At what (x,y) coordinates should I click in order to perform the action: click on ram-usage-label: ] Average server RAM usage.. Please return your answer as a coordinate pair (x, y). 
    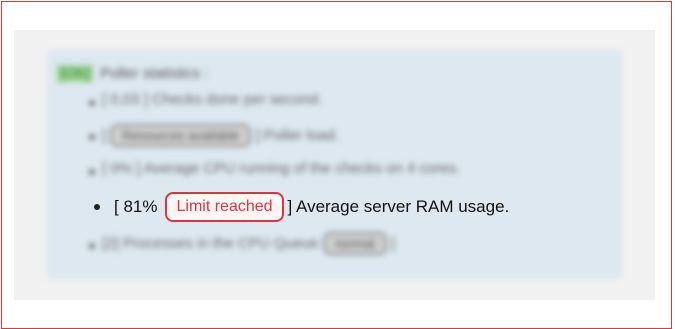
    Looking at the image, I should click on (398, 206).